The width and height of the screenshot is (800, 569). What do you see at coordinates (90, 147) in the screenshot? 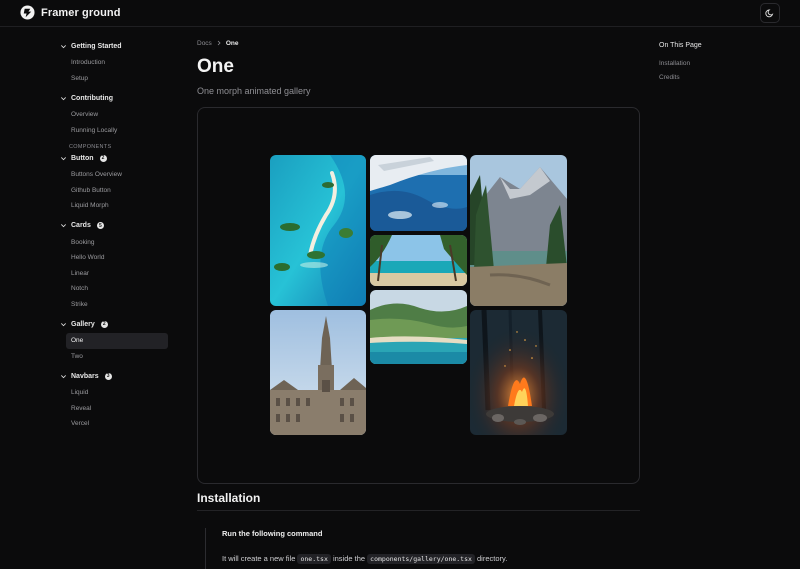
I see `components-section-label: COMPONENTS` at bounding box center [90, 147].